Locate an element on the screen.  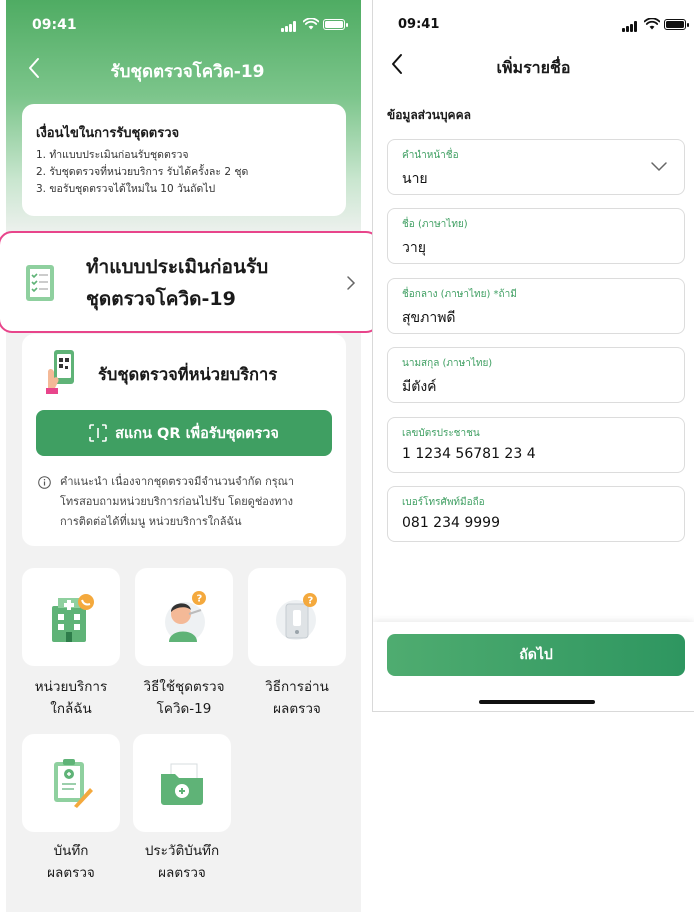
field-label: เลขบัตรประชาชน is located at coordinates (441, 433).